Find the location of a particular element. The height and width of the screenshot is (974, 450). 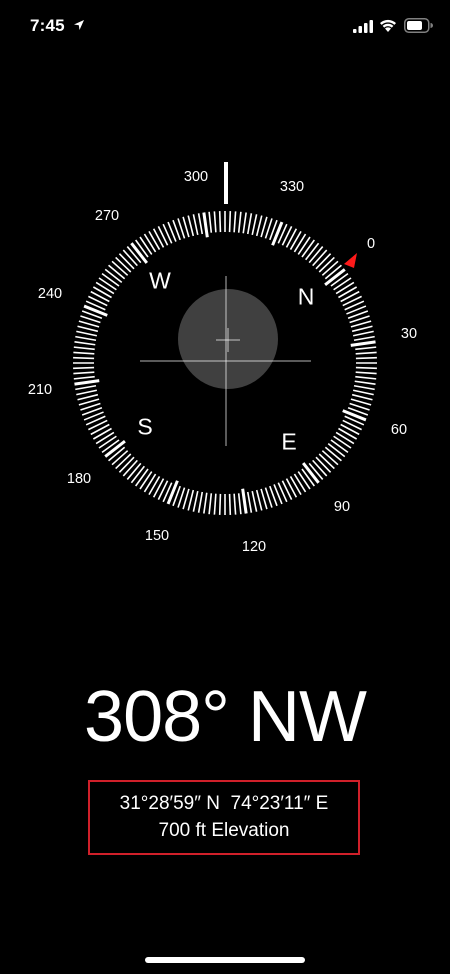

status-bar: 7:45 is located at coordinates (225, 28).